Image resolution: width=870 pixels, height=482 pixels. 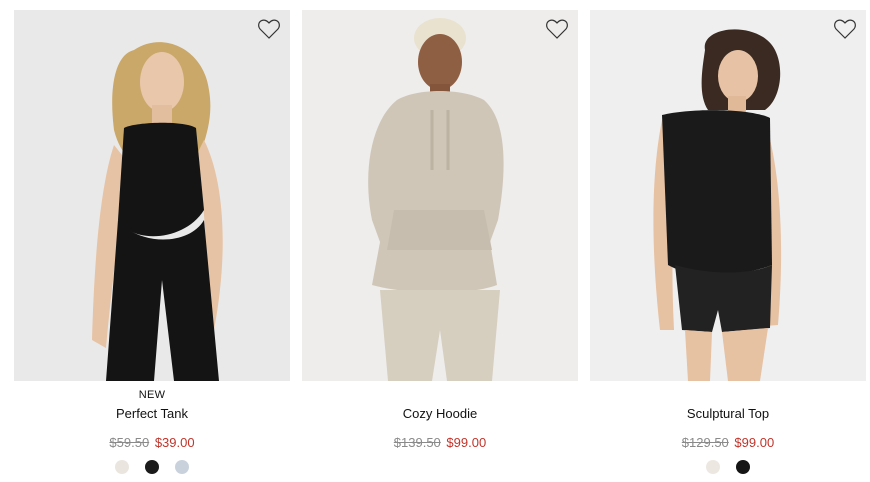 What do you see at coordinates (417, 442) in the screenshot?
I see `original-price: $139.50` at bounding box center [417, 442].